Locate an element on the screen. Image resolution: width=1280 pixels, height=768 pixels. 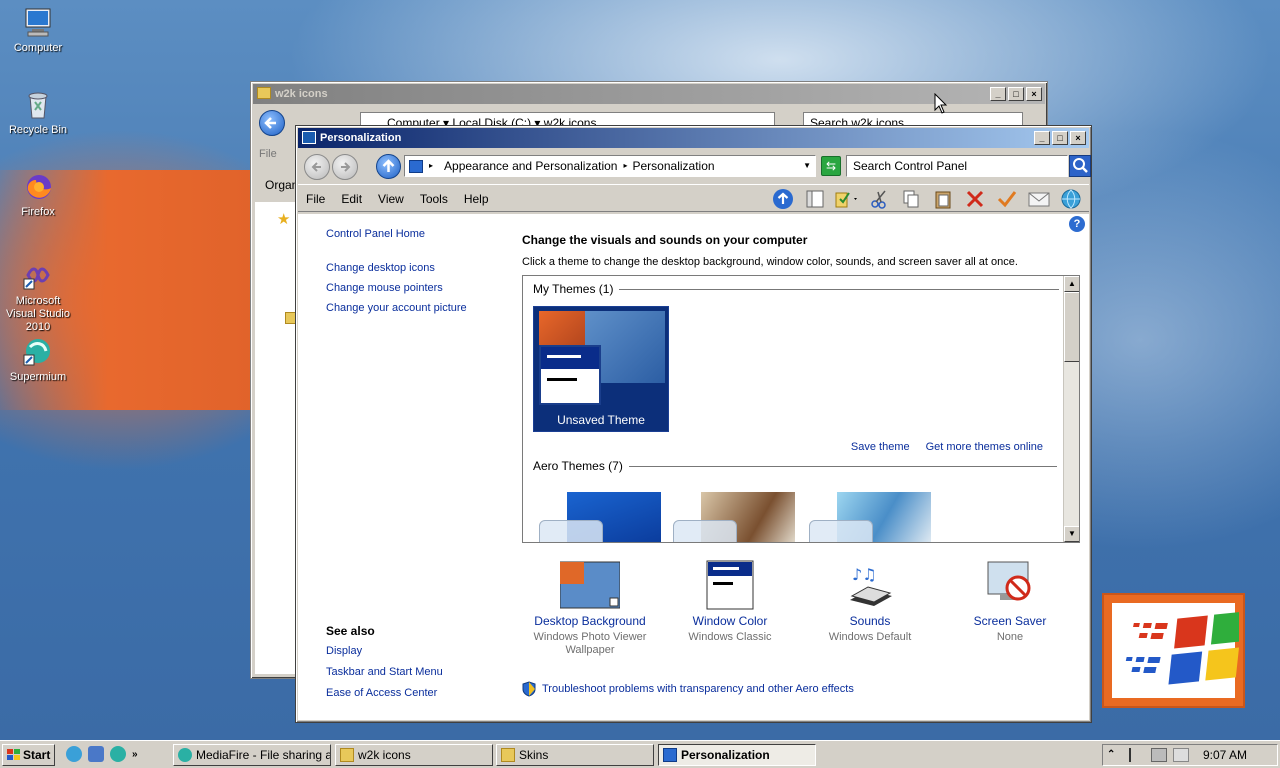
folders-pane-icon is located at coordinates (815, 199).